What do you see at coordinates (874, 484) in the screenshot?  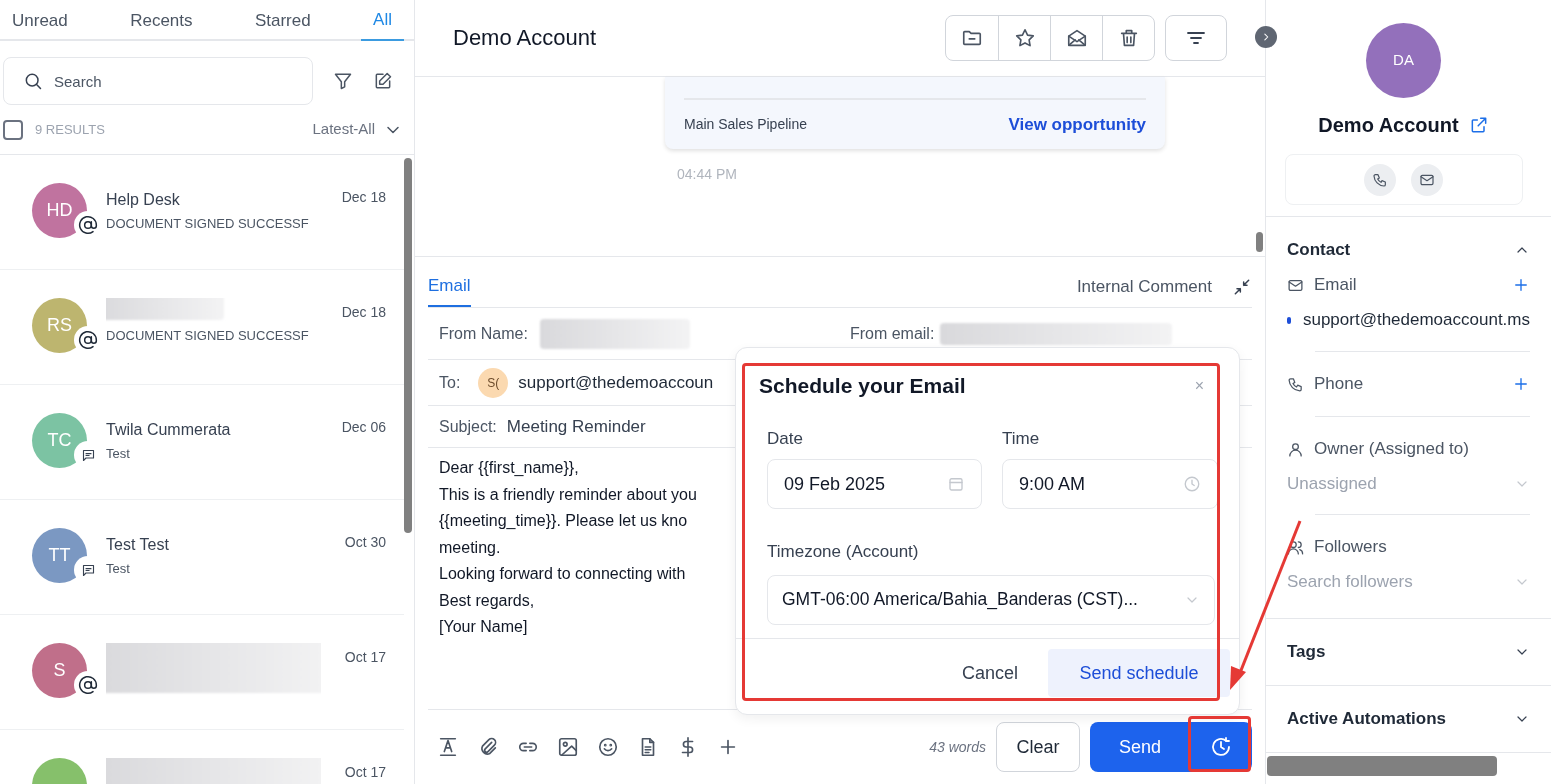 I see `date-field: 09 Feb 2025` at bounding box center [874, 484].